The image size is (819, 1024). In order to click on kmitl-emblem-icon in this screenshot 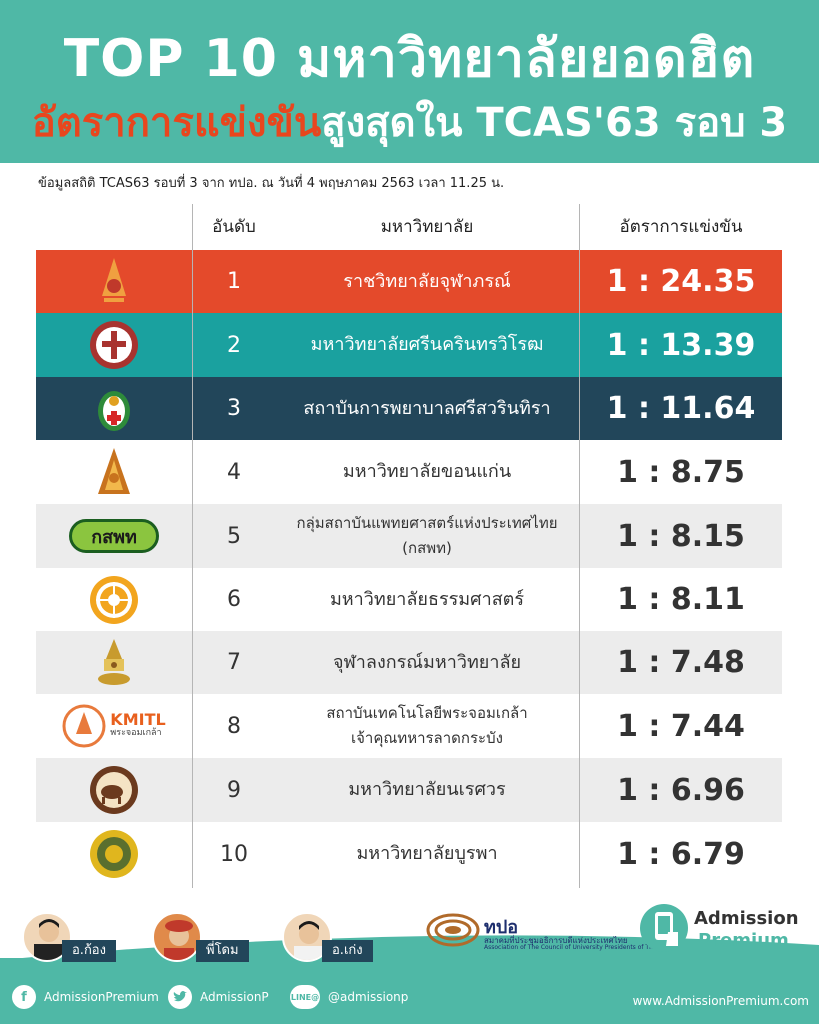, I will do `click(84, 726)`.